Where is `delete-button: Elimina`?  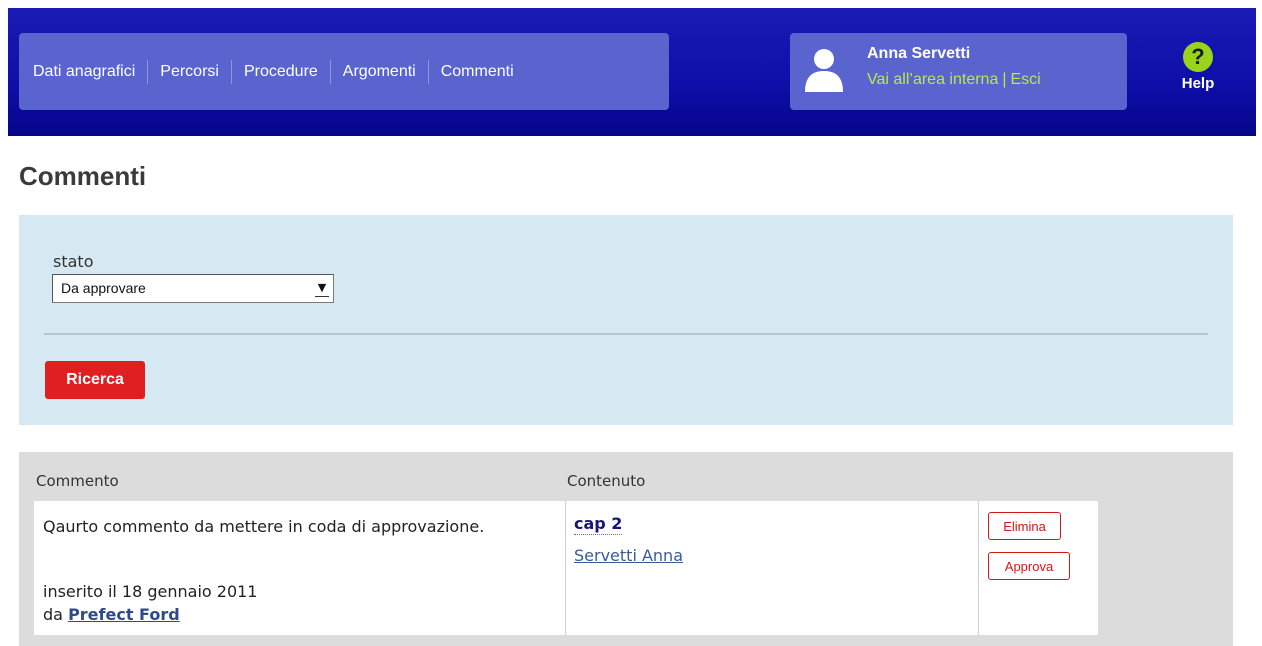 delete-button: Elimina is located at coordinates (1024, 526).